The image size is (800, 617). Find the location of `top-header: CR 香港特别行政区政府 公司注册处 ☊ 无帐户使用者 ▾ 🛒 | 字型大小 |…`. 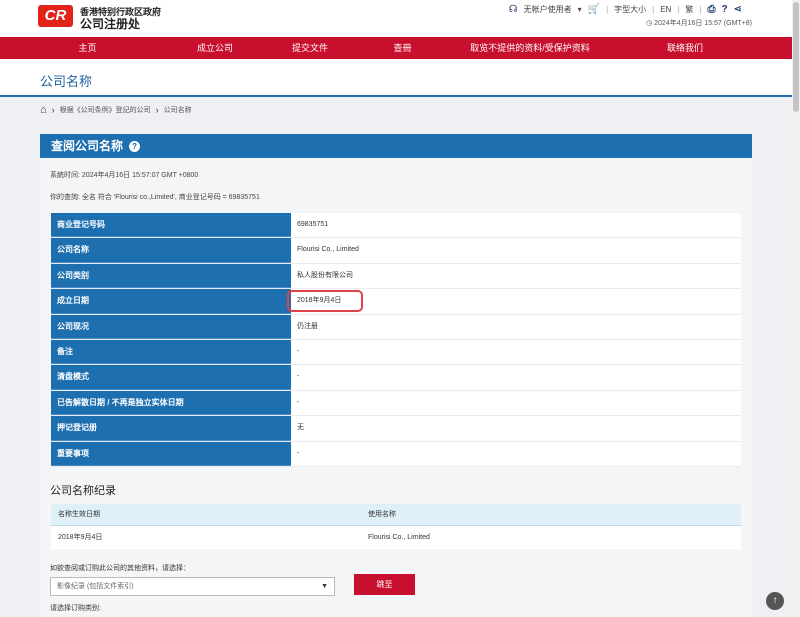

top-header: CR 香港特别行政区政府 公司注册处 ☊ 无帐户使用者 ▾ 🛒 | 字型大小 |… is located at coordinates (396, 18).